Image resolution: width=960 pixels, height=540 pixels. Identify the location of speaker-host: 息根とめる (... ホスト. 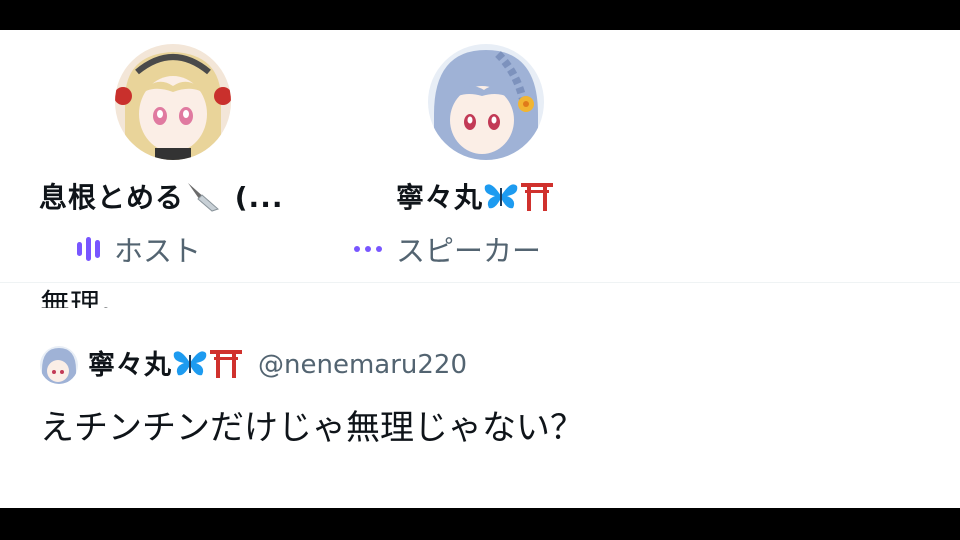
(167, 159).